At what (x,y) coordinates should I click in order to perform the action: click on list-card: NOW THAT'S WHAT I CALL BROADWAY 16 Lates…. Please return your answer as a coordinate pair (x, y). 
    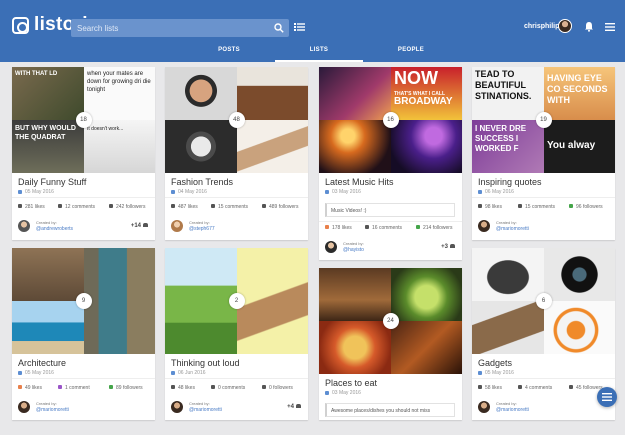
    Looking at the image, I should click on (390, 163).